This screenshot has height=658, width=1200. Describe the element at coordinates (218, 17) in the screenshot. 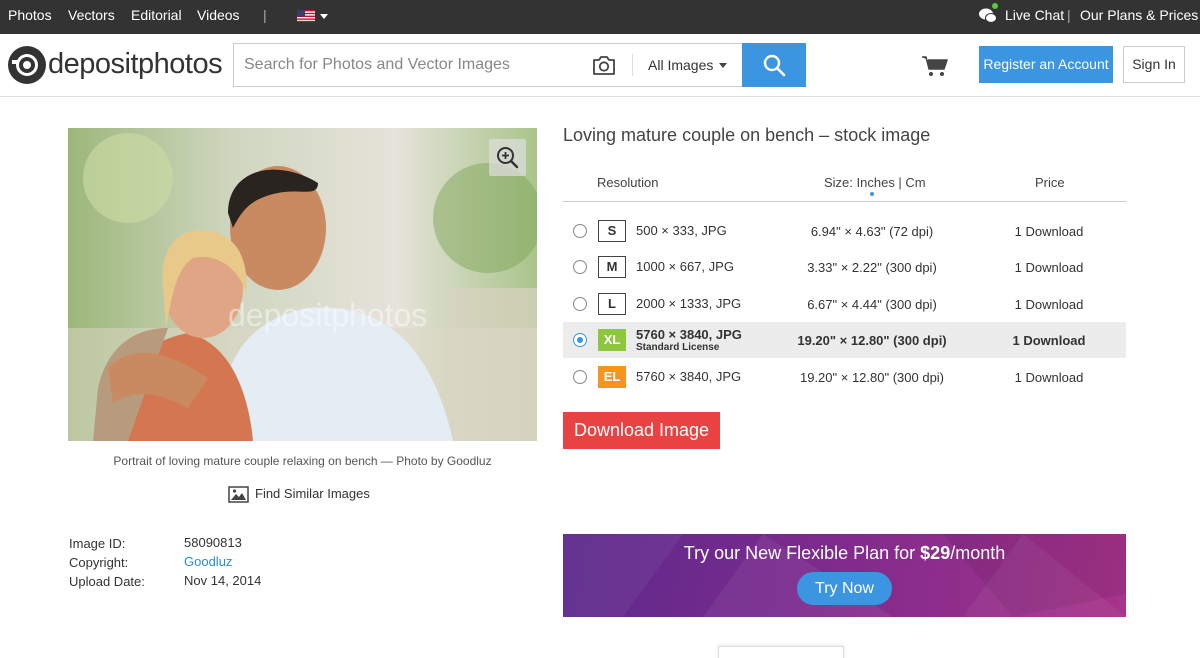

I see `nav-videos: Videos` at that location.